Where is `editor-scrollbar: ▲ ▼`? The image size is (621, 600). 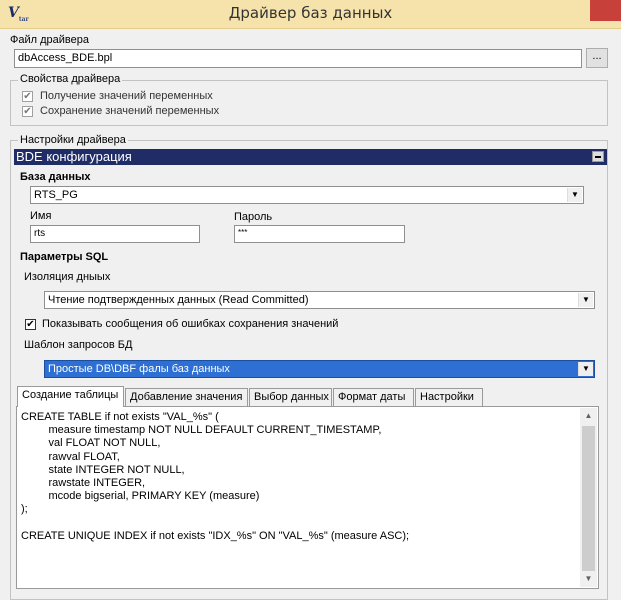 editor-scrollbar: ▲ ▼ is located at coordinates (588, 497).